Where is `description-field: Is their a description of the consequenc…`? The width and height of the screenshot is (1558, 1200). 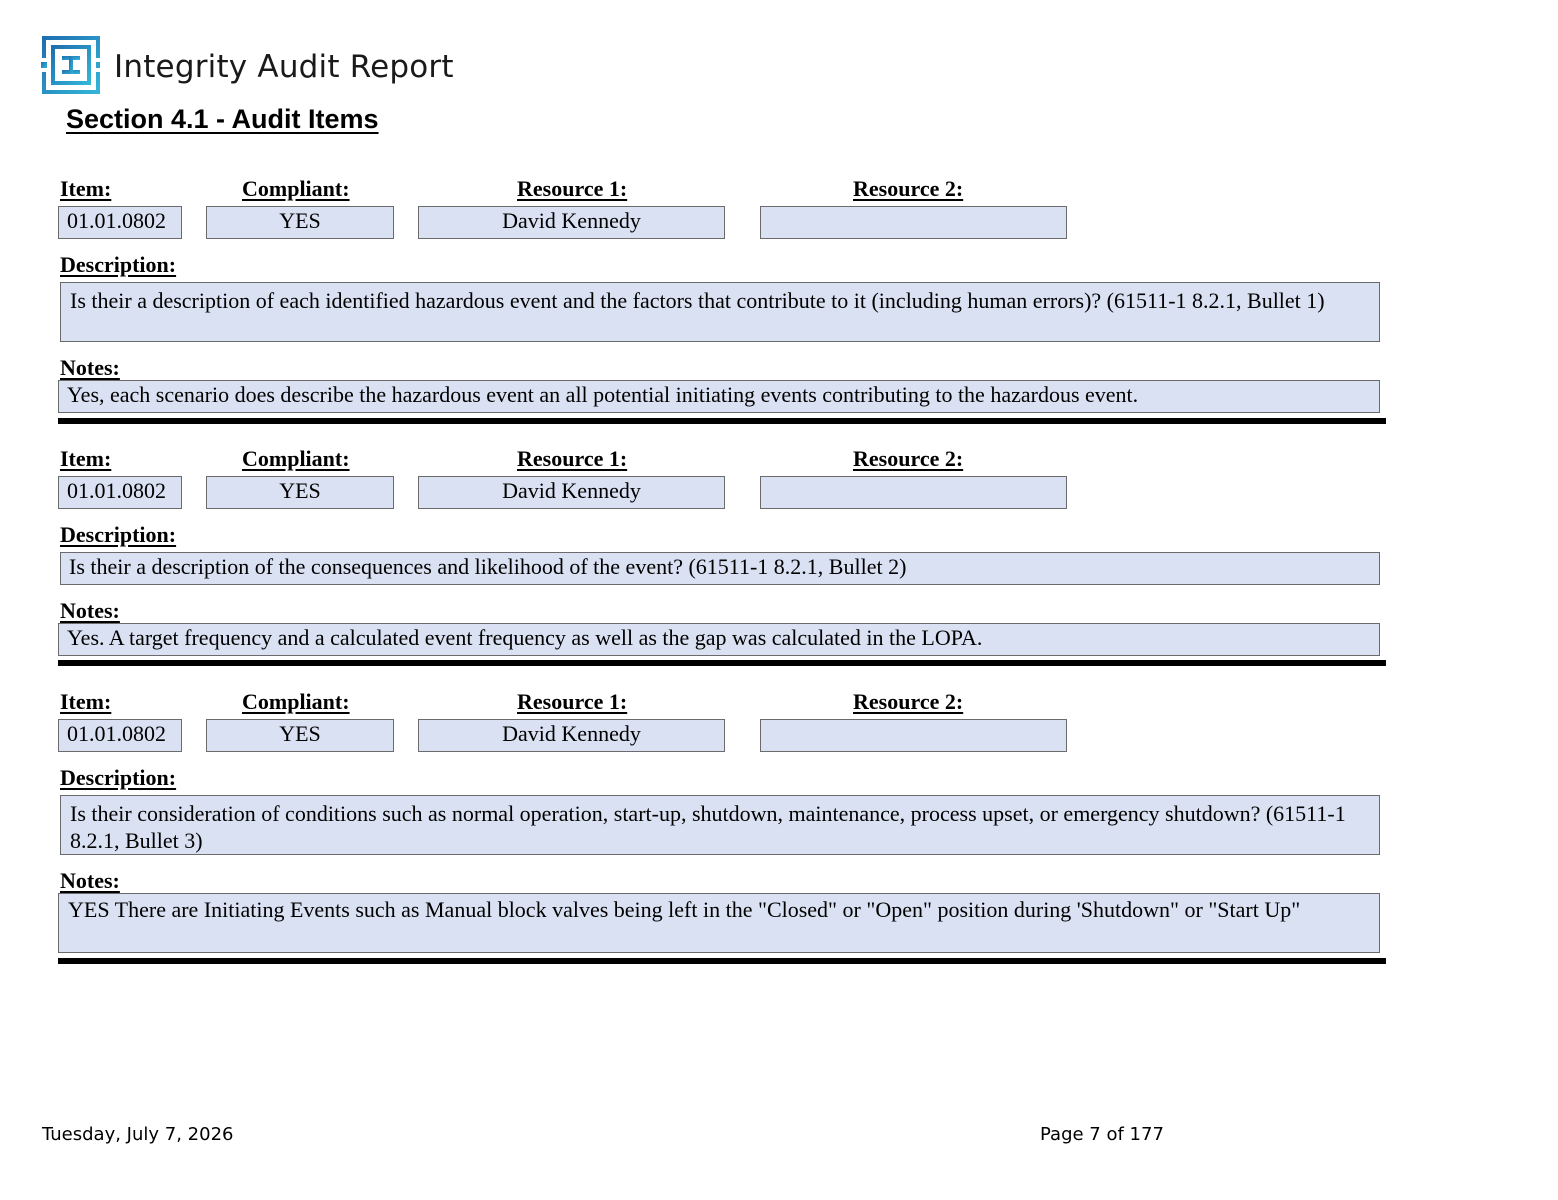 description-field: Is their a description of the consequenc… is located at coordinates (720, 568).